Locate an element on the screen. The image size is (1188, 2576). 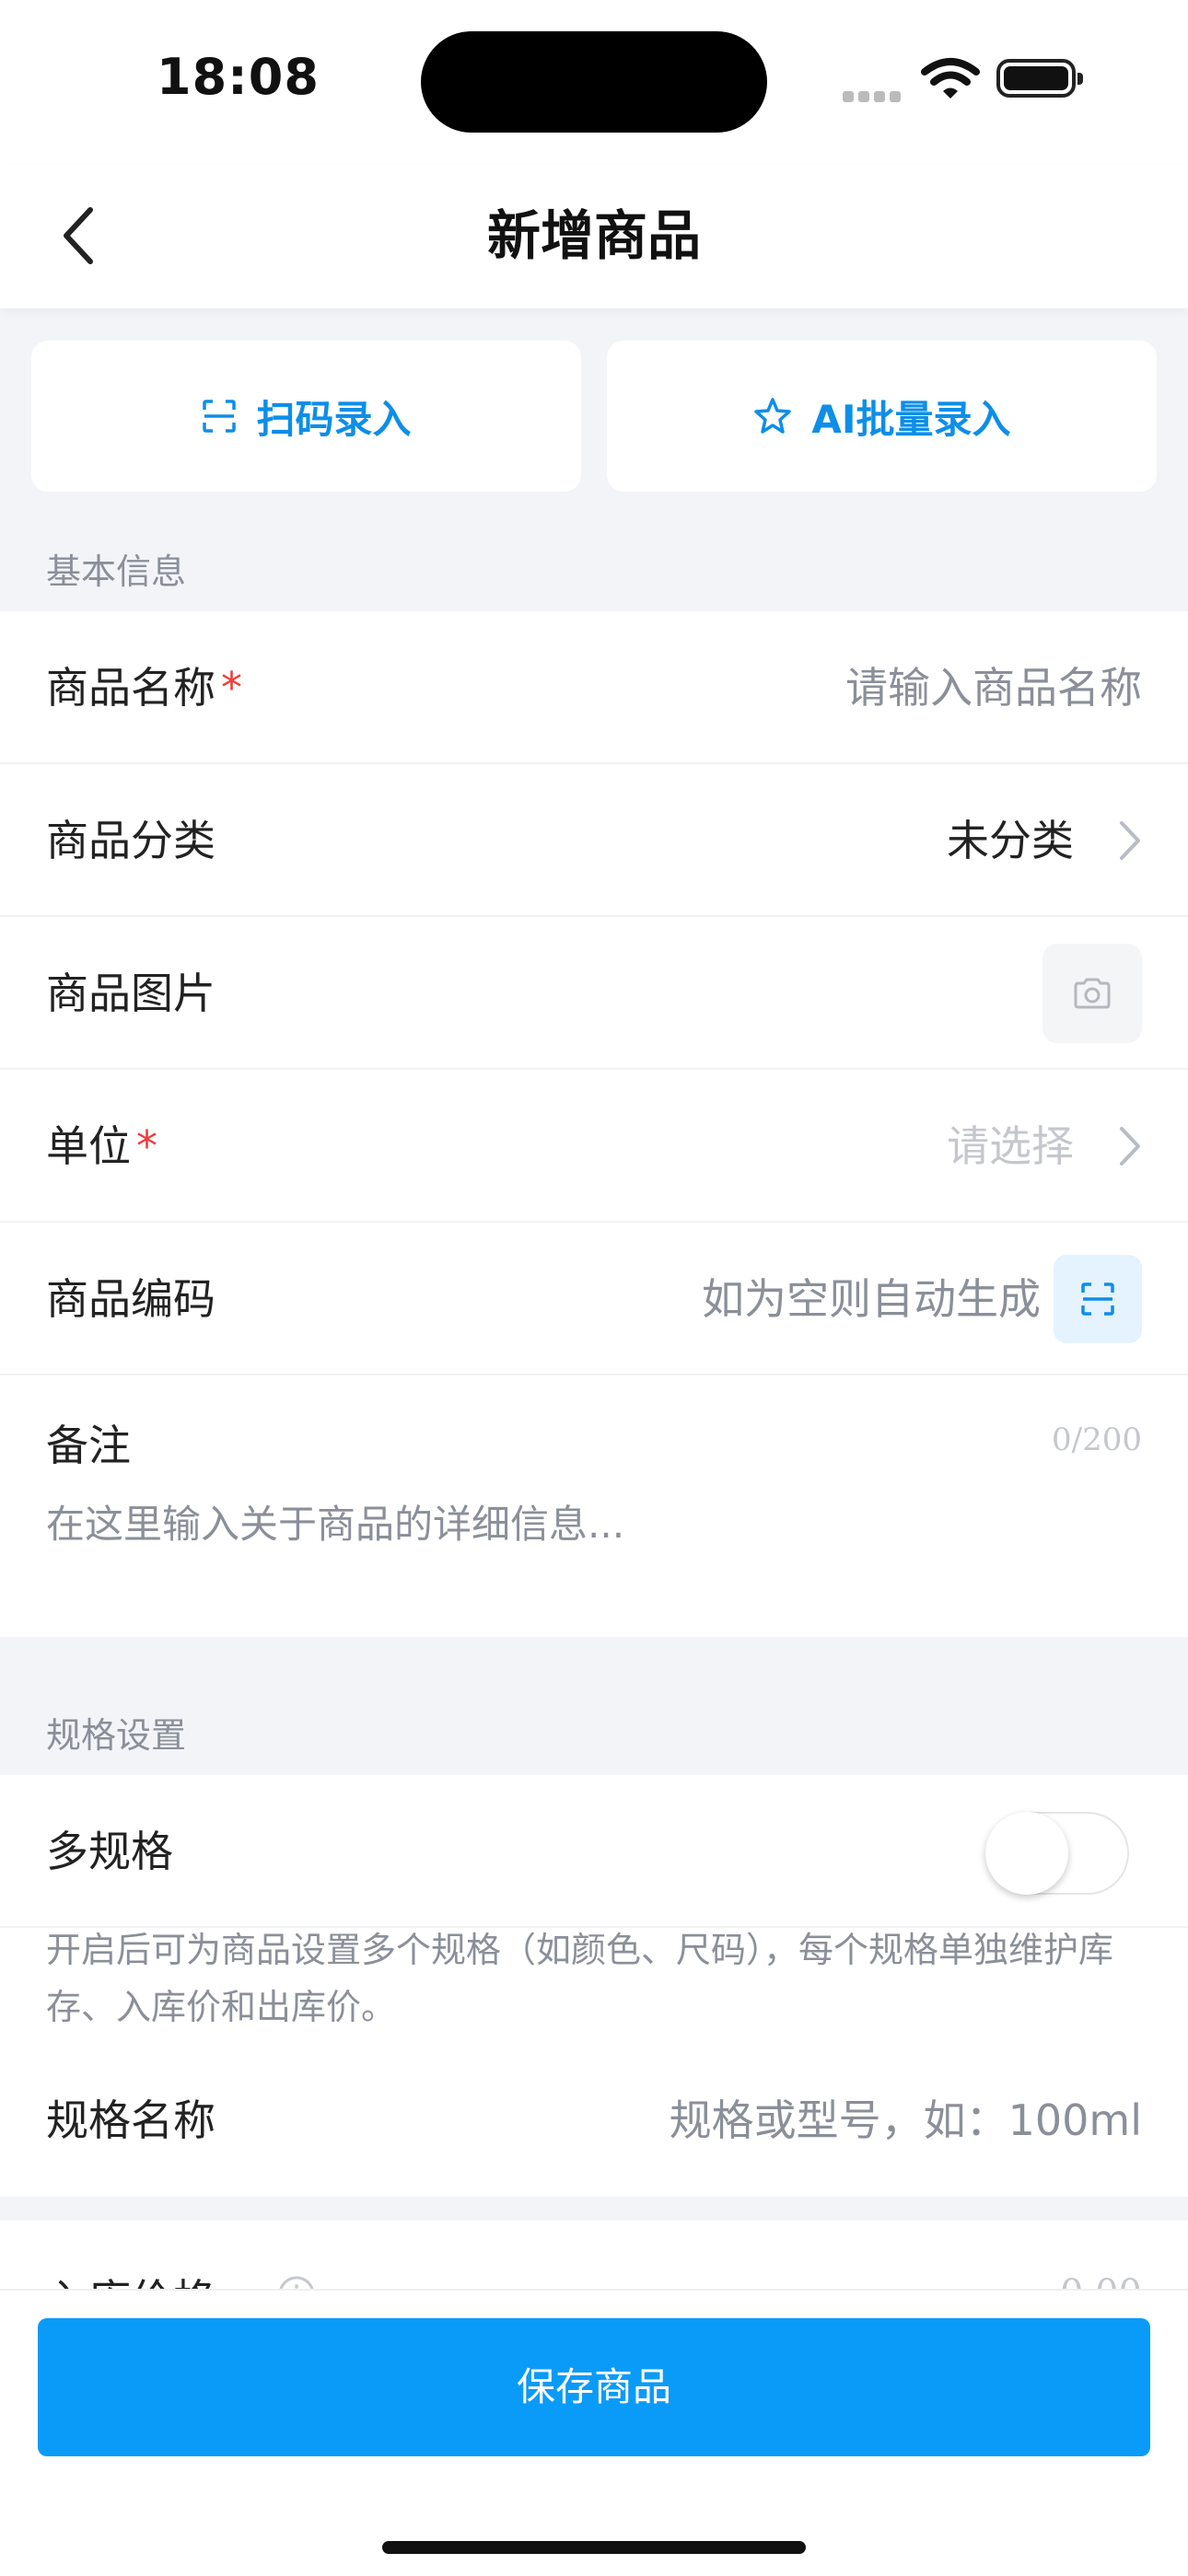
multi-spec-label: 多规格 is located at coordinates (109, 1851).